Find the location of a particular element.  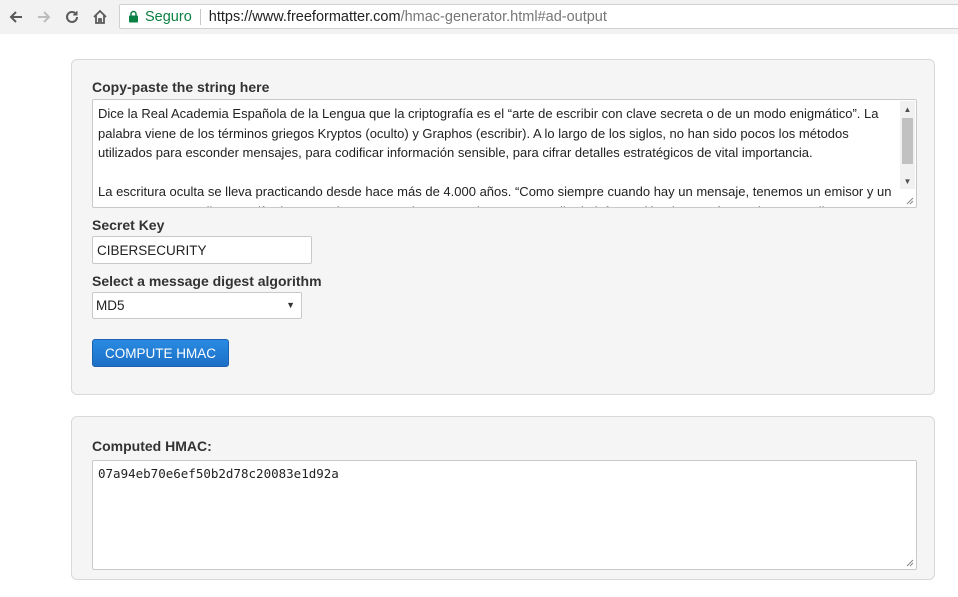

compute-hmac-button: COMPUTE HMAC is located at coordinates (160, 353).